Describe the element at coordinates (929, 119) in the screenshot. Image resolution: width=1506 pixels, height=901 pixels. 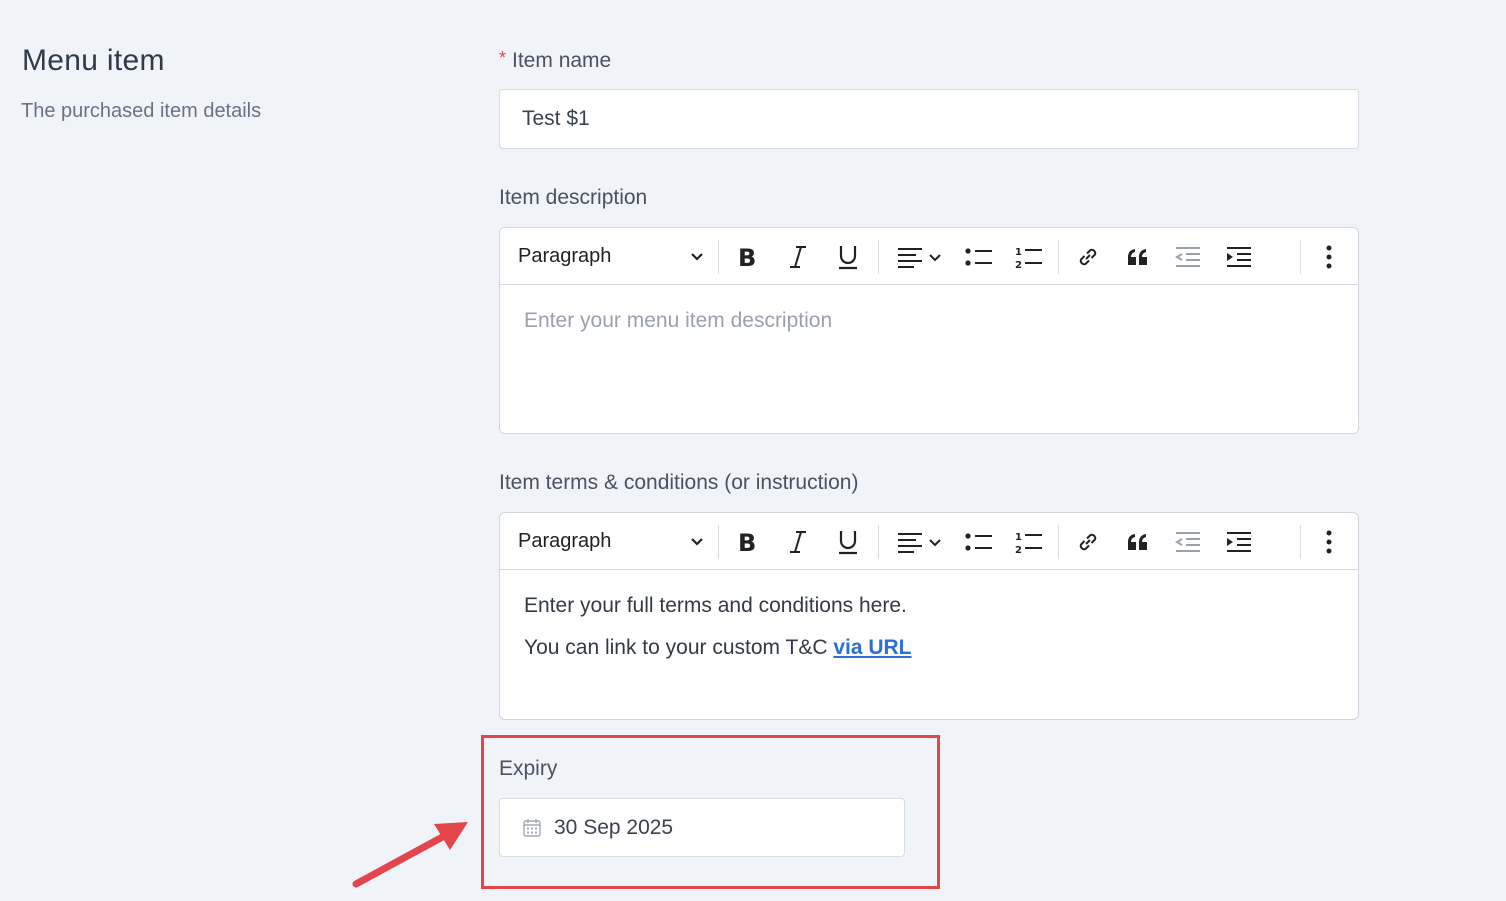
I see `item-name-input: Test $1` at that location.